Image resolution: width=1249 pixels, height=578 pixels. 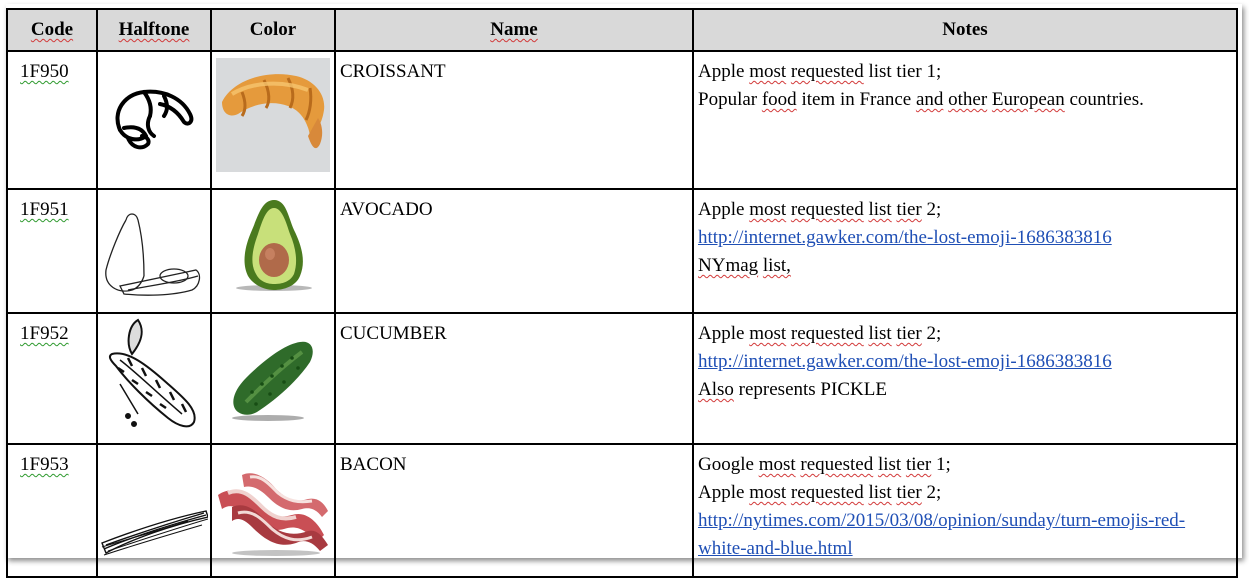 I want to click on note-line: NYmag list,, so click(x=744, y=265).